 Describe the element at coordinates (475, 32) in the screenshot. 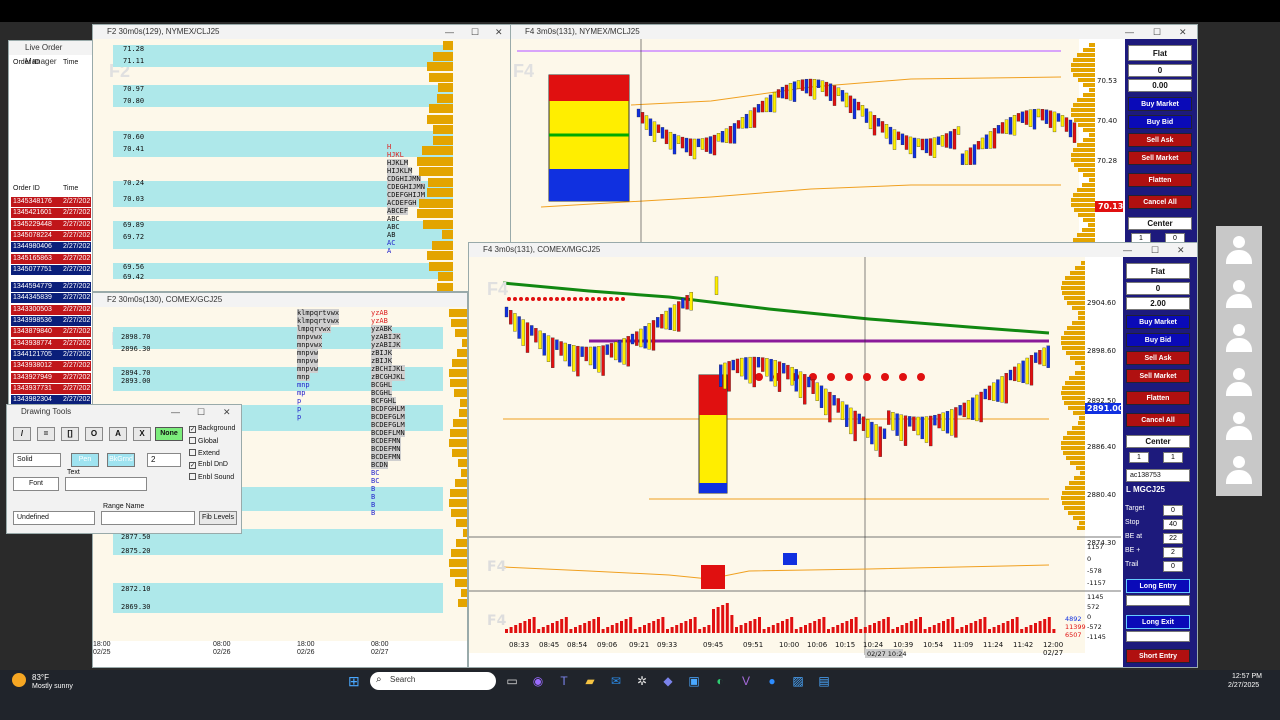

I see `maximize-icon: ☐` at that location.